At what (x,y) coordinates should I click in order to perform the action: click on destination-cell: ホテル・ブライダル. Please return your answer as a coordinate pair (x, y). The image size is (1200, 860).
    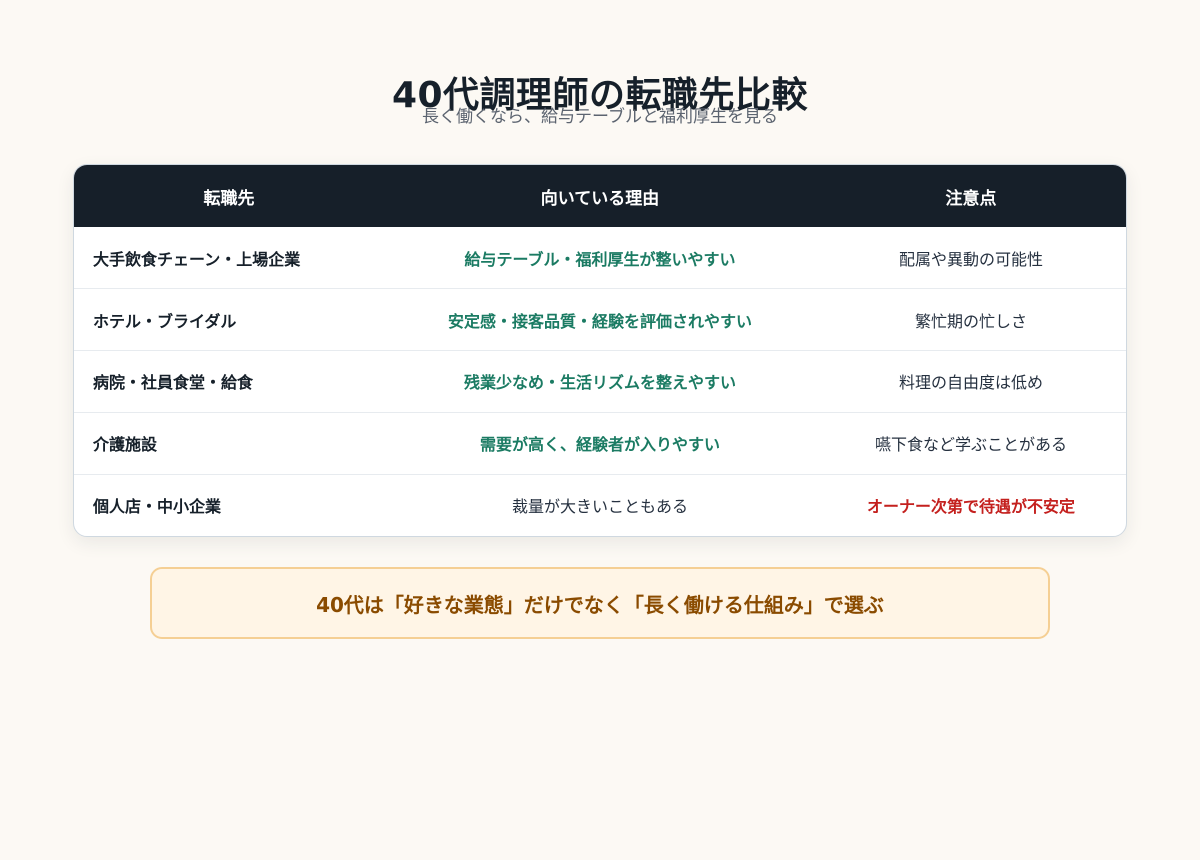
    Looking at the image, I should click on (229, 319).